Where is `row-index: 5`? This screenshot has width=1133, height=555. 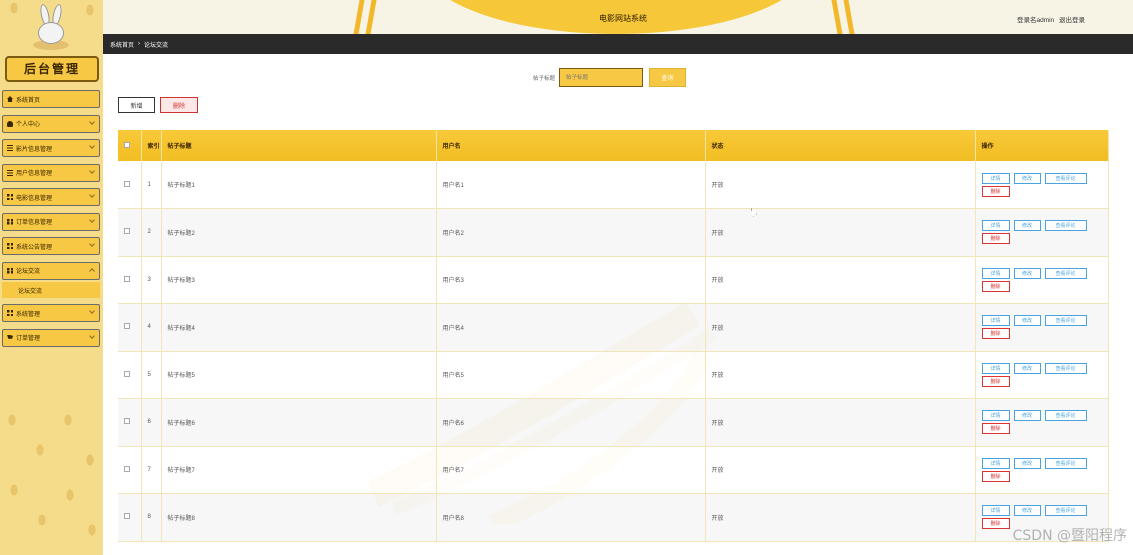 row-index: 5 is located at coordinates (151, 375).